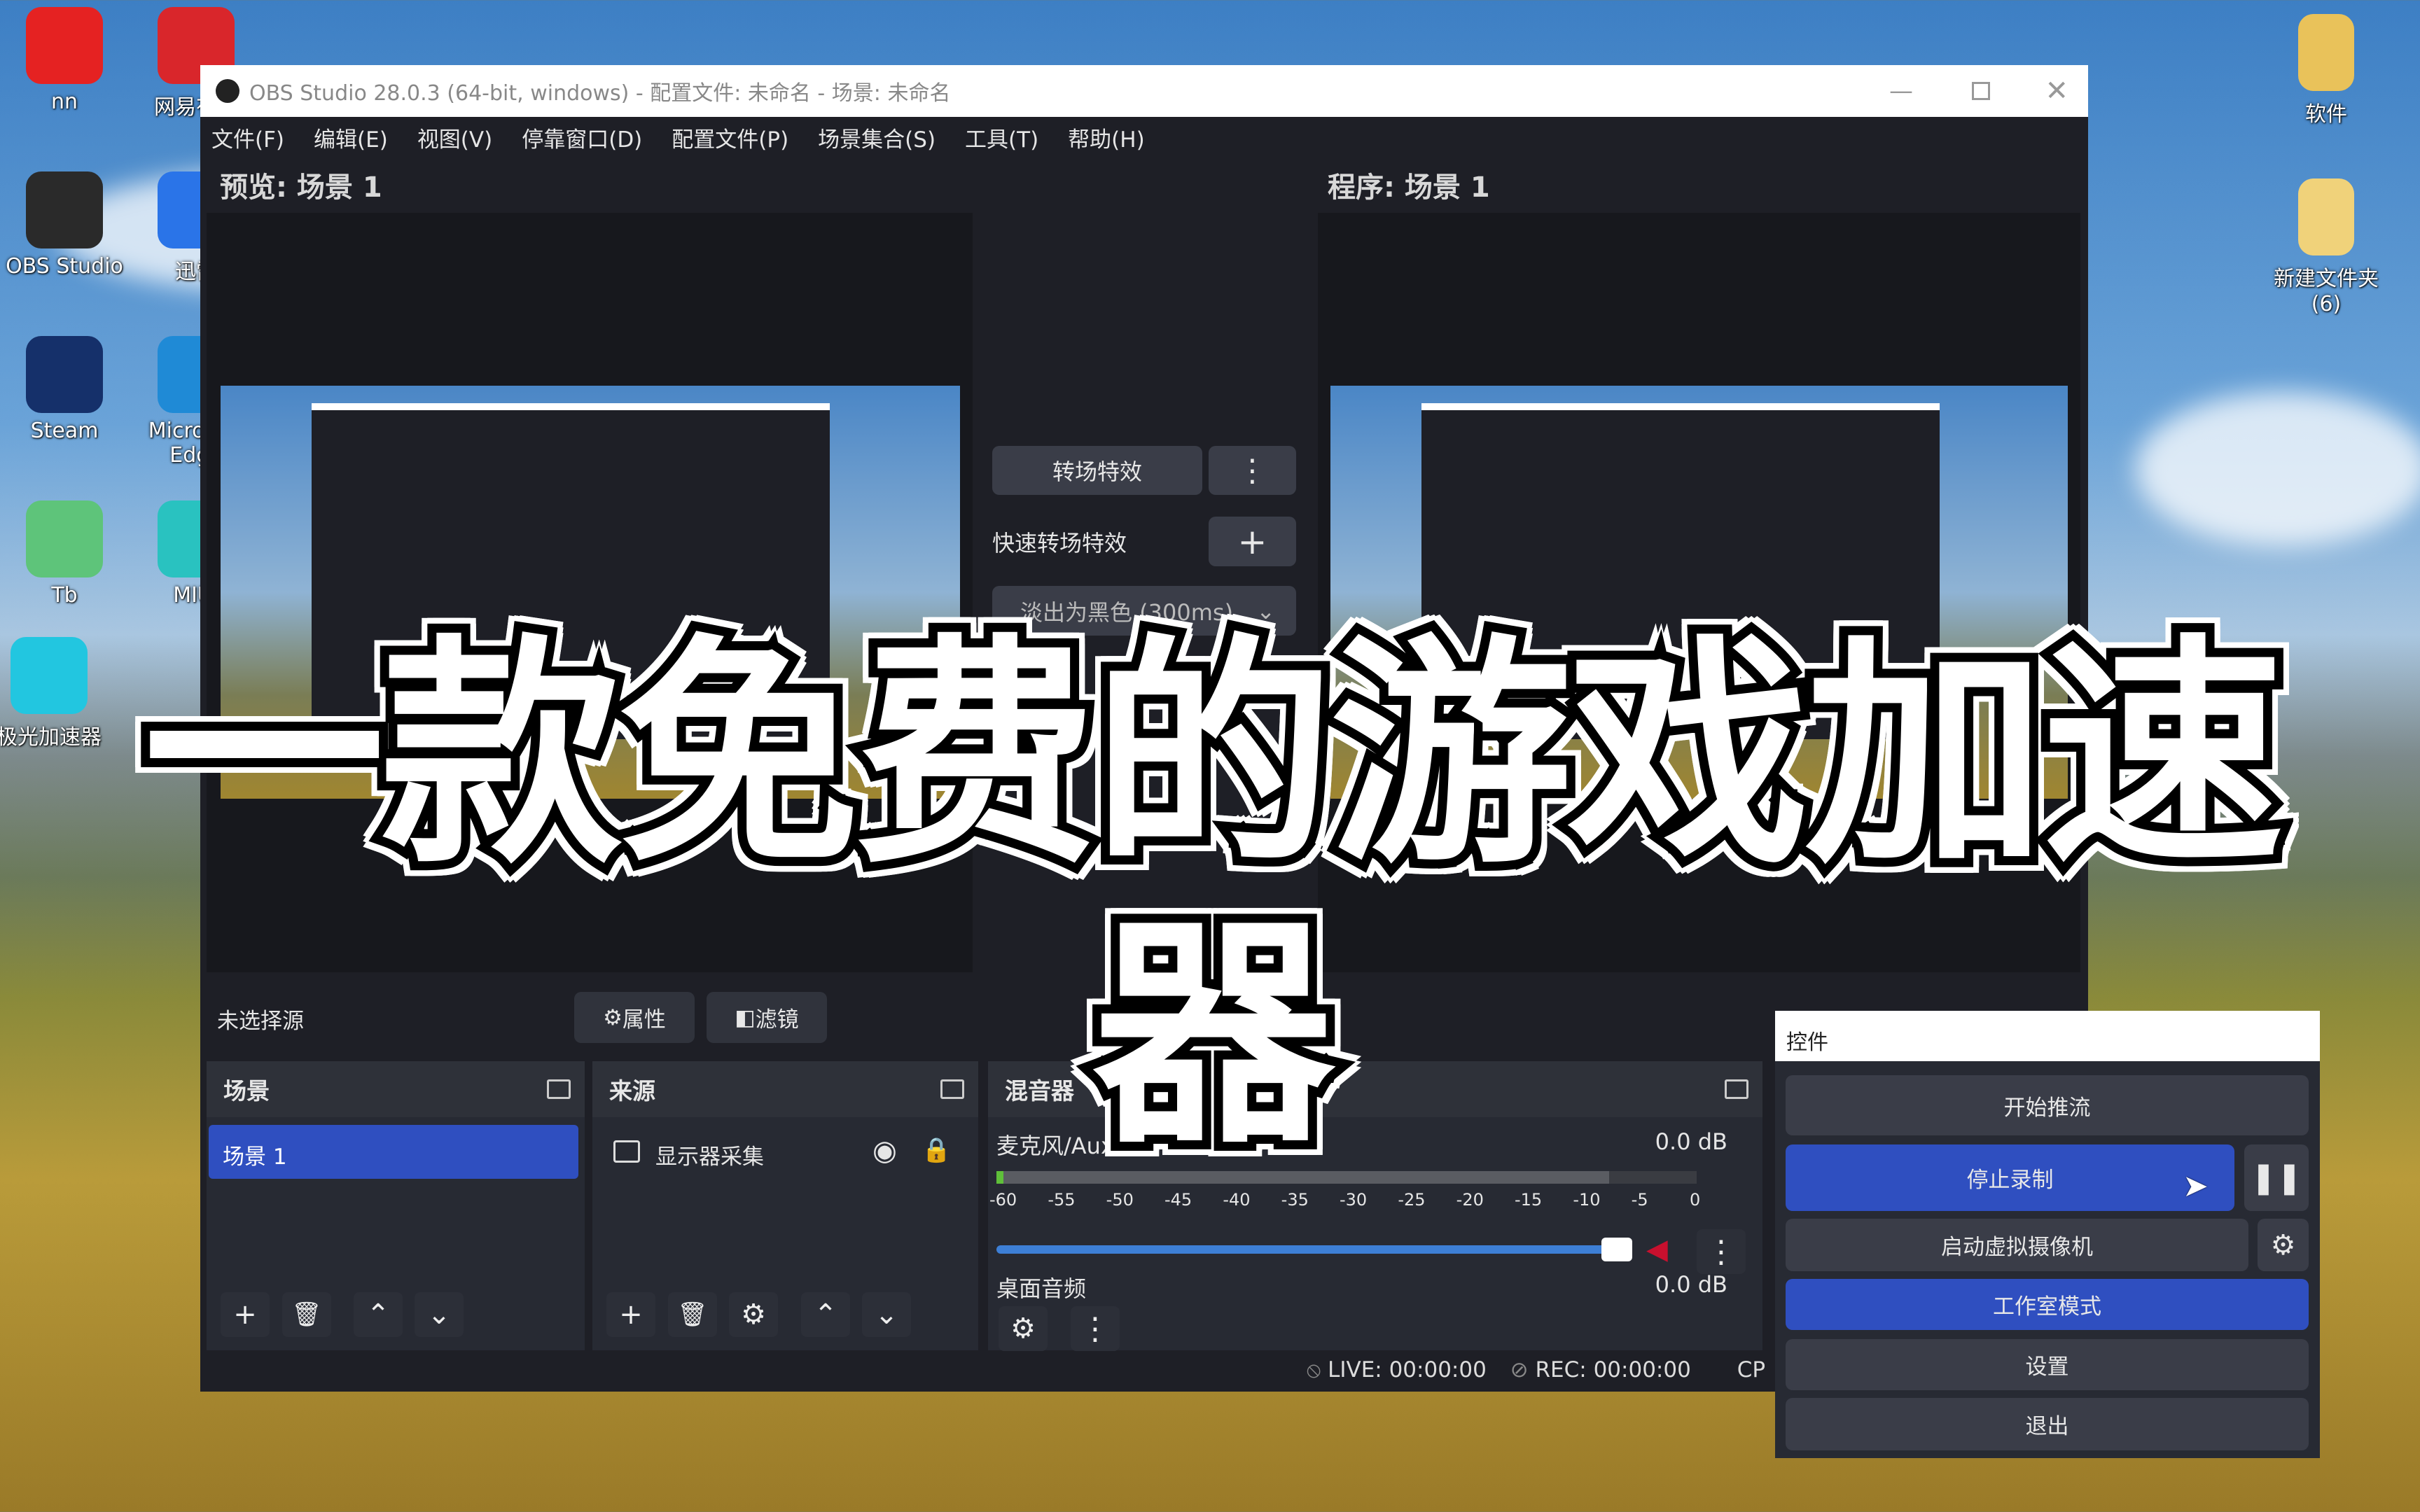 The width and height of the screenshot is (2420, 1512). I want to click on move-source-up-button: ⌃, so click(825, 1314).